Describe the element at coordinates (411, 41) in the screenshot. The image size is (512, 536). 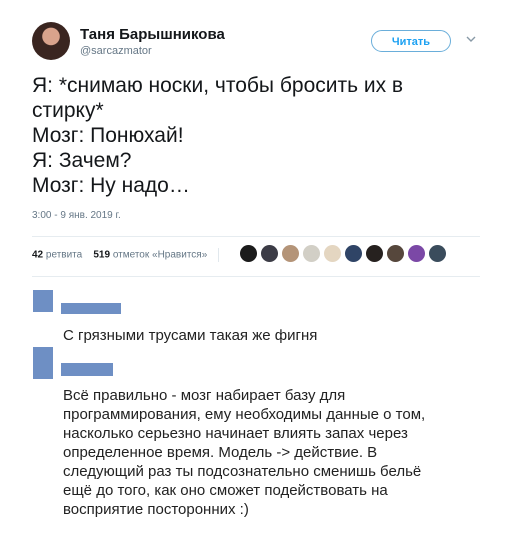
I see `follow-button: Читать` at that location.